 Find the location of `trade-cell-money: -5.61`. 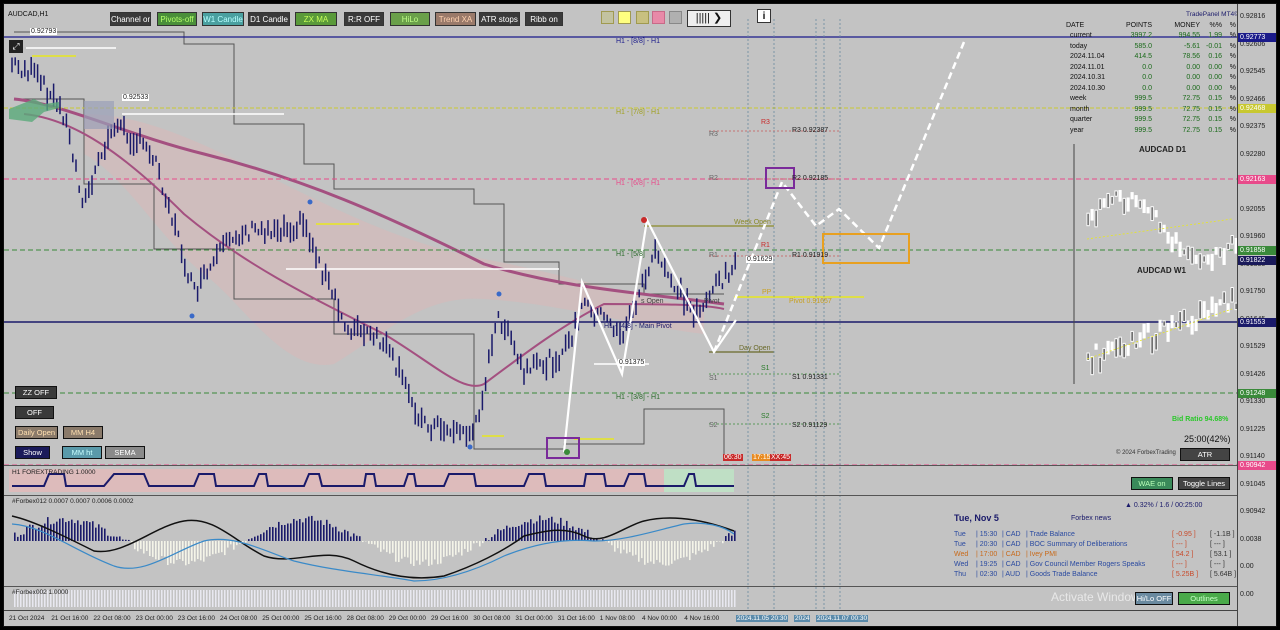

trade-cell-money: -5.61 is located at coordinates (1192, 46).